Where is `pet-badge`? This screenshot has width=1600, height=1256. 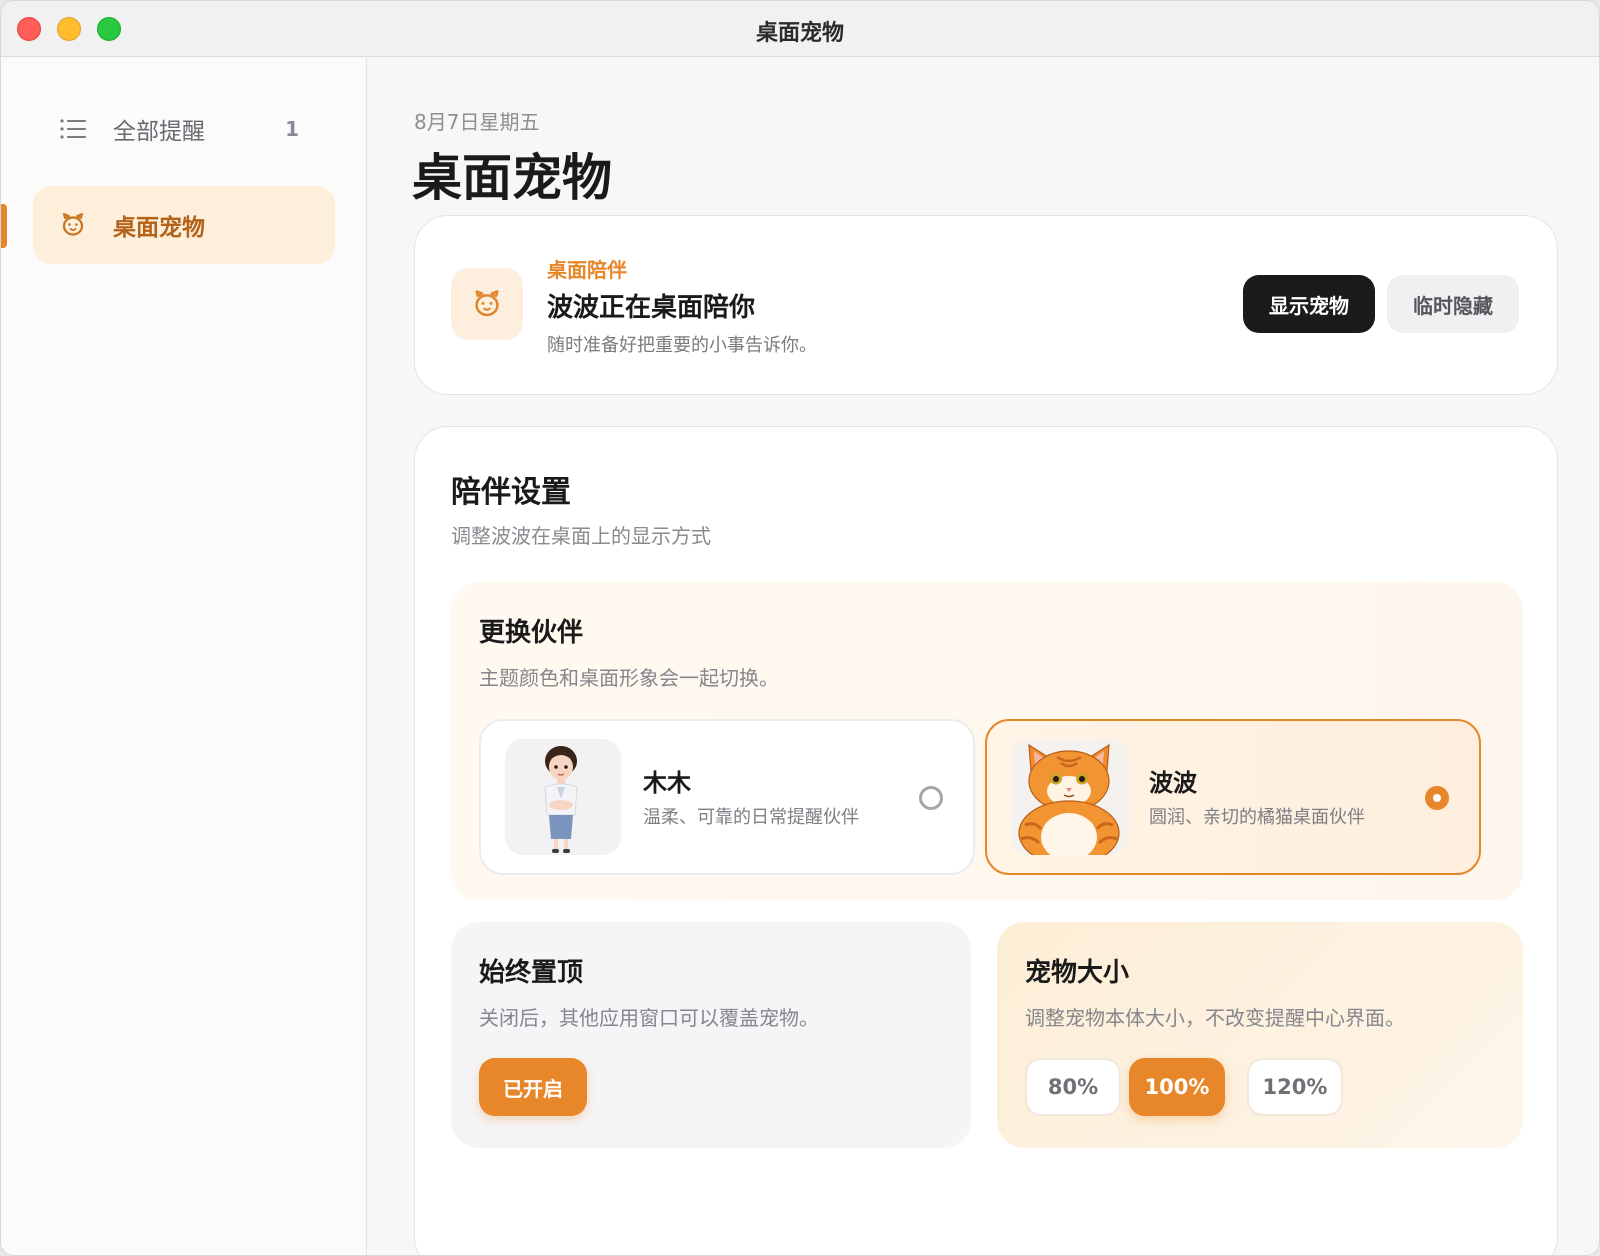 pet-badge is located at coordinates (487, 304).